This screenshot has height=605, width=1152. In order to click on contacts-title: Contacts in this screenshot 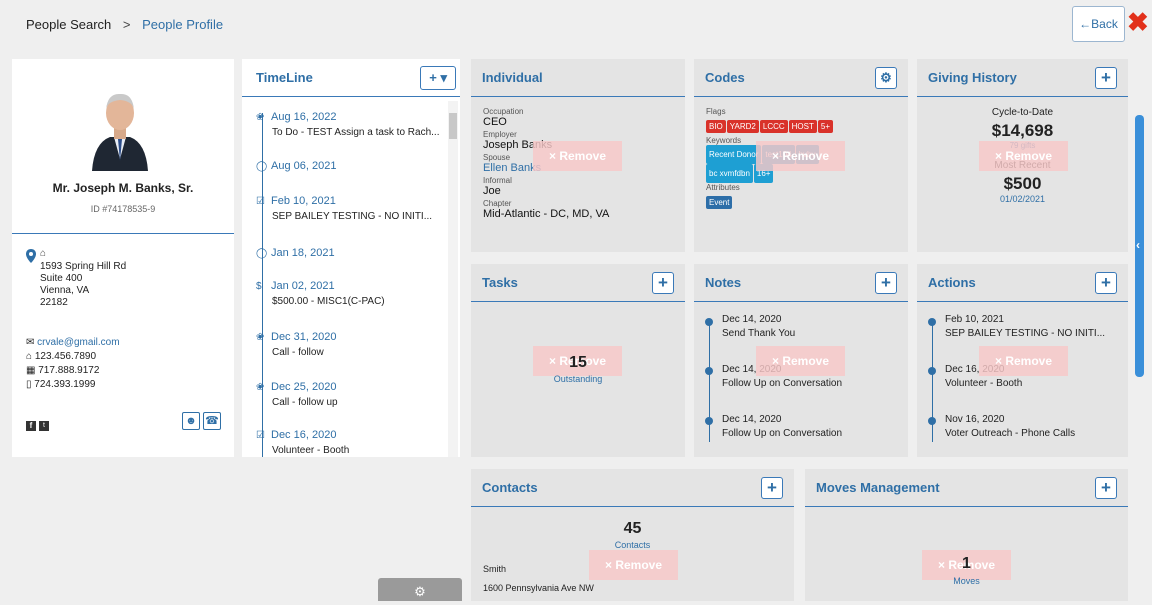, I will do `click(510, 487)`.